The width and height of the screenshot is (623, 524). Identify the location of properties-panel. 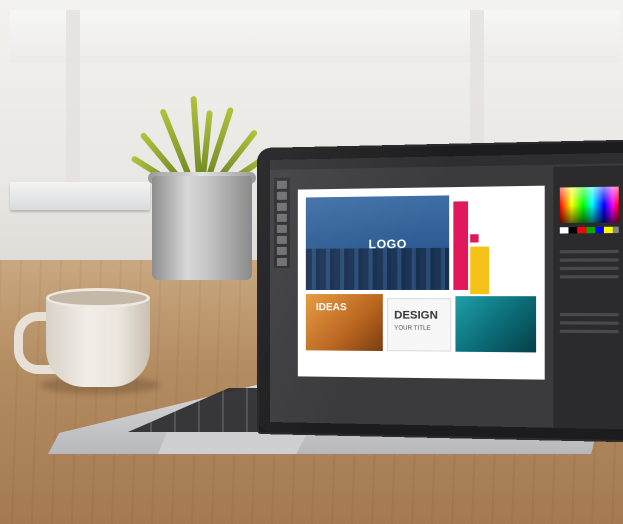
(588, 297).